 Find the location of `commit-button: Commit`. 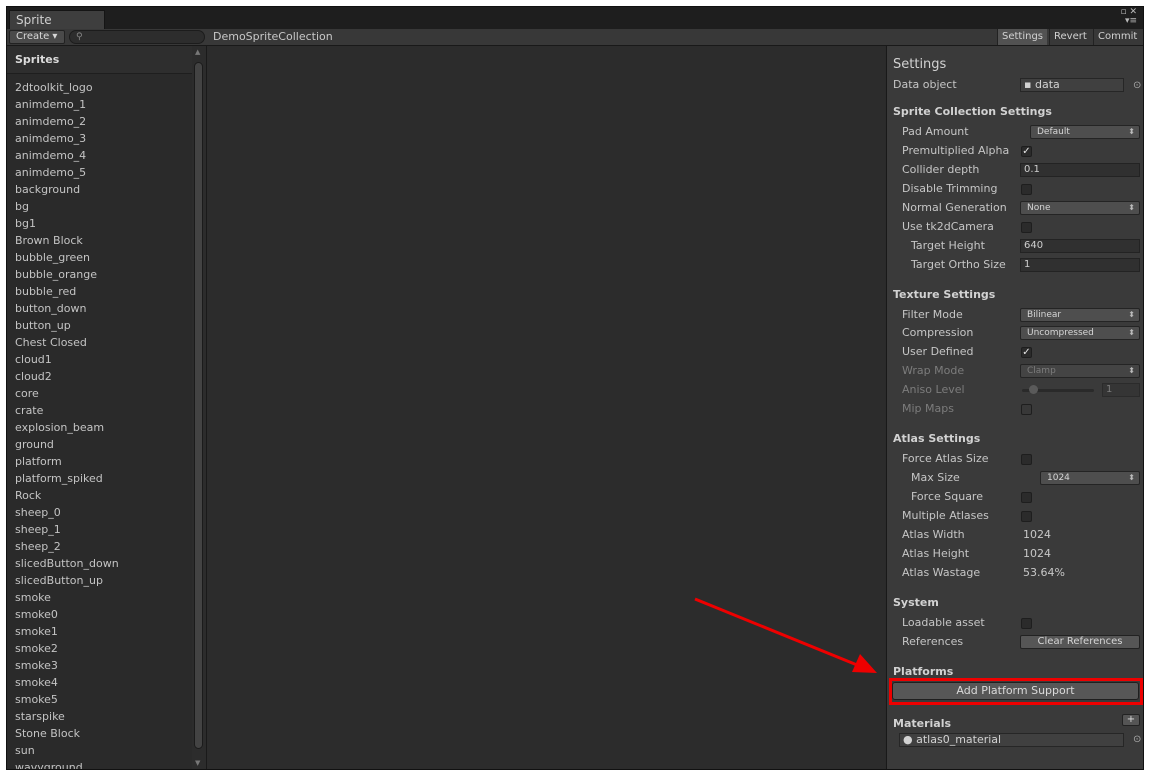

commit-button: Commit is located at coordinates (1117, 37).